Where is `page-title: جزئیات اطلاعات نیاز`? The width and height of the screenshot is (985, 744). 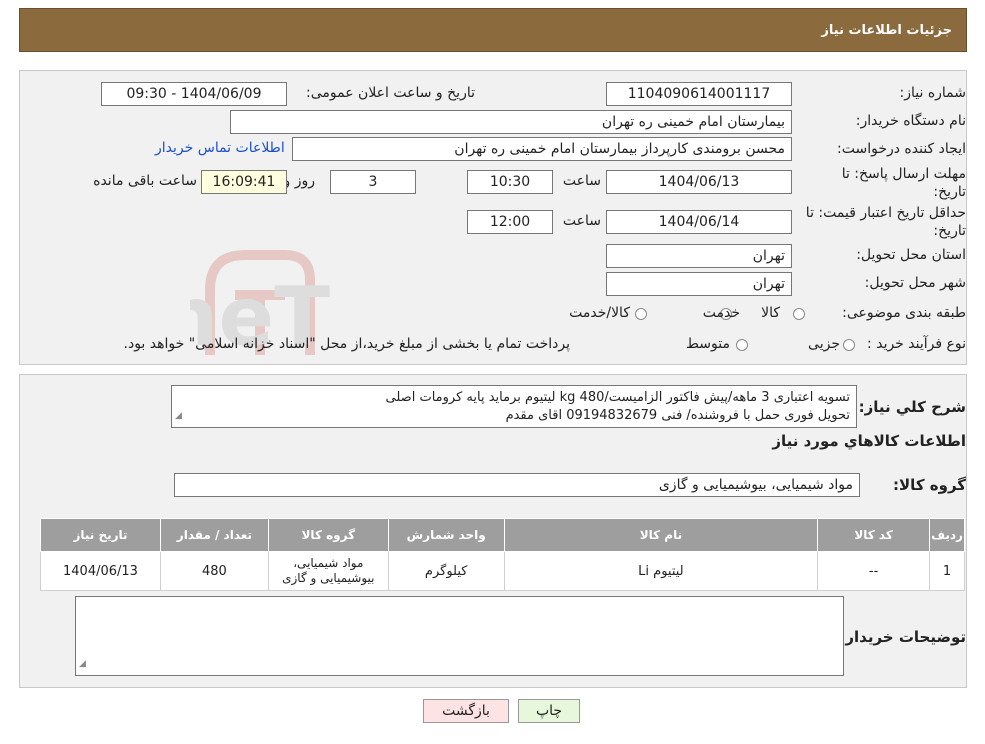
page-title: جزئیات اطلاعات نیاز is located at coordinates (886, 30).